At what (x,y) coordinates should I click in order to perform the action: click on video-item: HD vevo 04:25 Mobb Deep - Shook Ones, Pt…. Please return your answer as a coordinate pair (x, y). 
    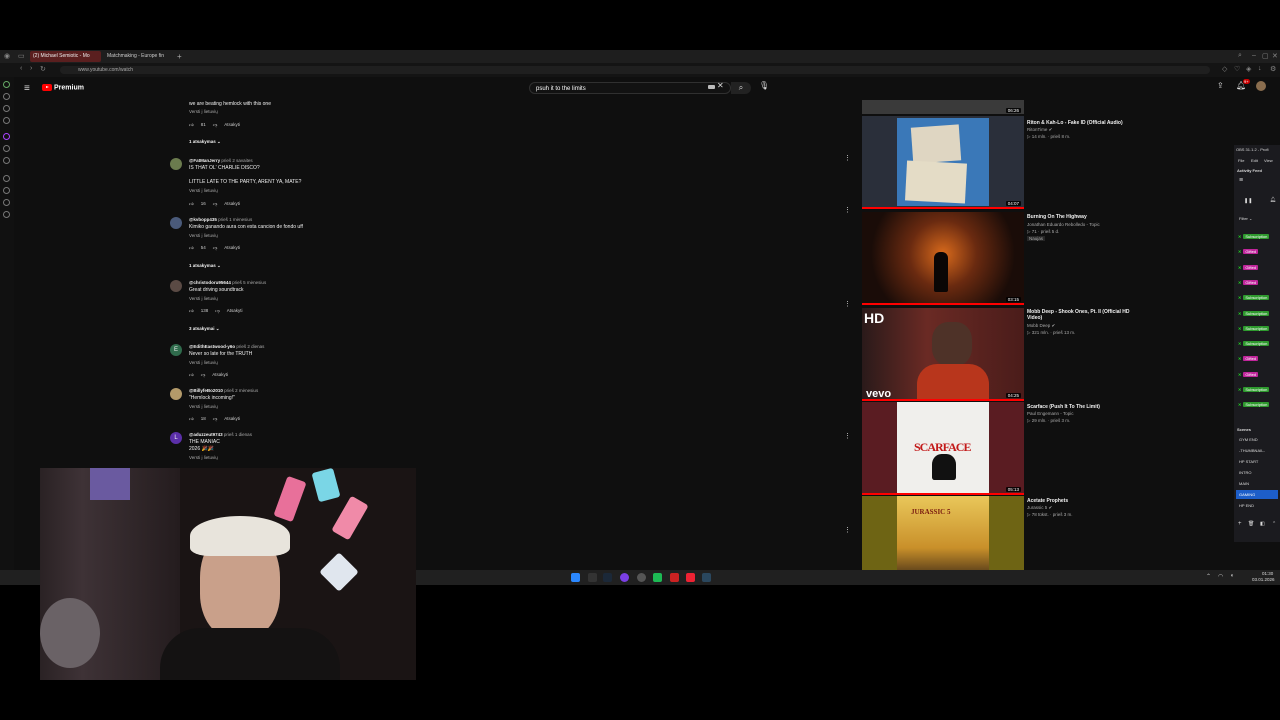
    Looking at the image, I should click on (1053, 351).